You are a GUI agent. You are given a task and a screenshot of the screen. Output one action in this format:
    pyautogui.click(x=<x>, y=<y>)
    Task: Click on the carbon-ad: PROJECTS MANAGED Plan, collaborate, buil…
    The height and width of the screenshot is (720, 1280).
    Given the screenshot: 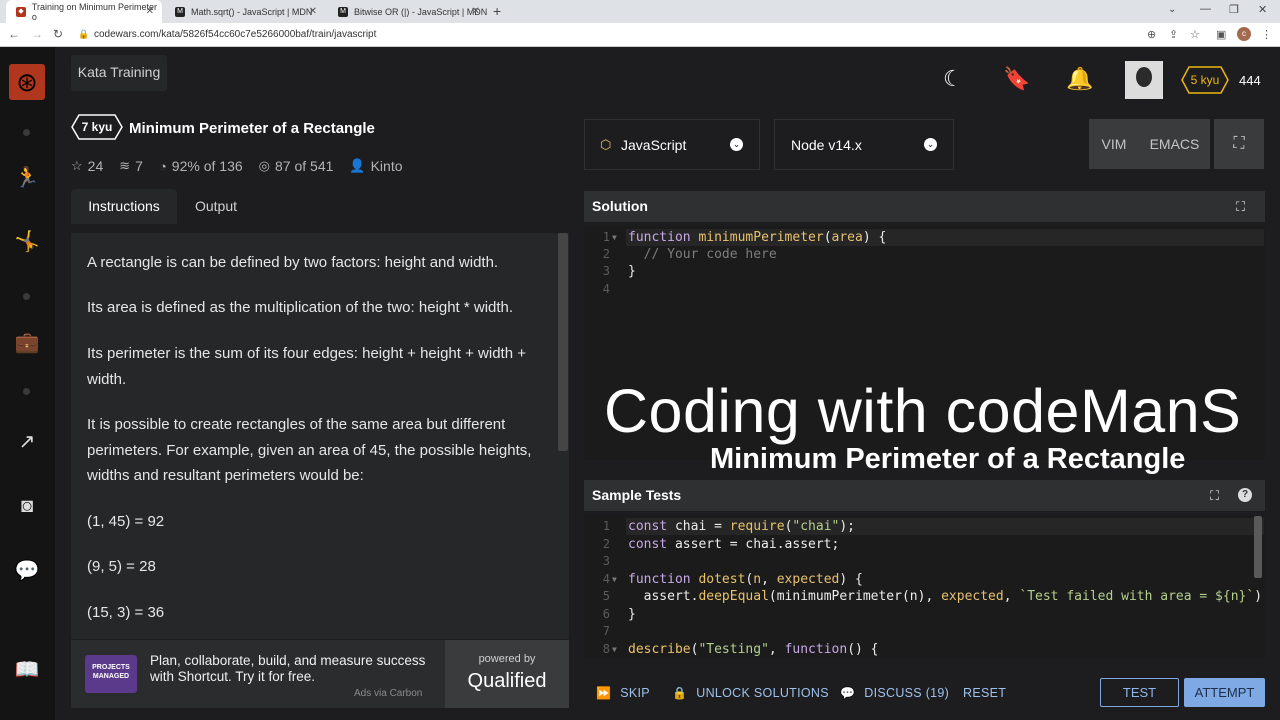 What is the action you would take?
    pyautogui.click(x=320, y=674)
    